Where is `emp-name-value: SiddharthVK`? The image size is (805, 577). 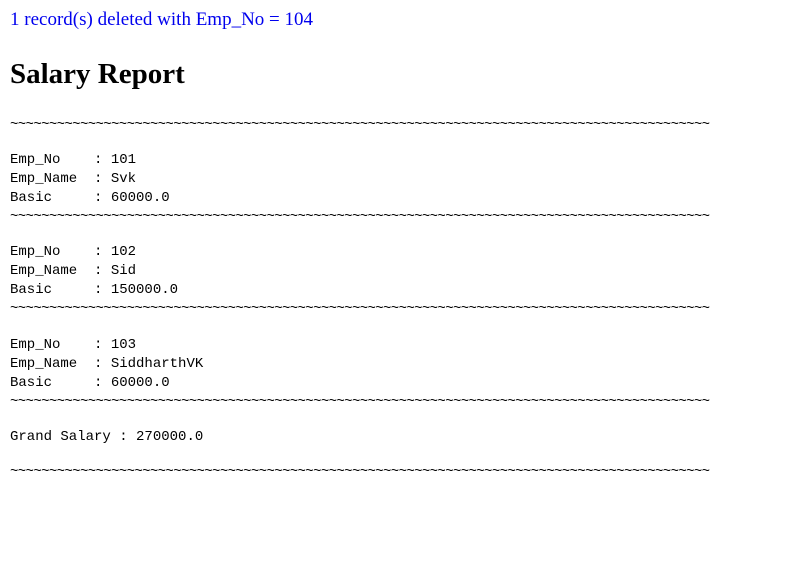
emp-name-value: SiddharthVK is located at coordinates (157, 364).